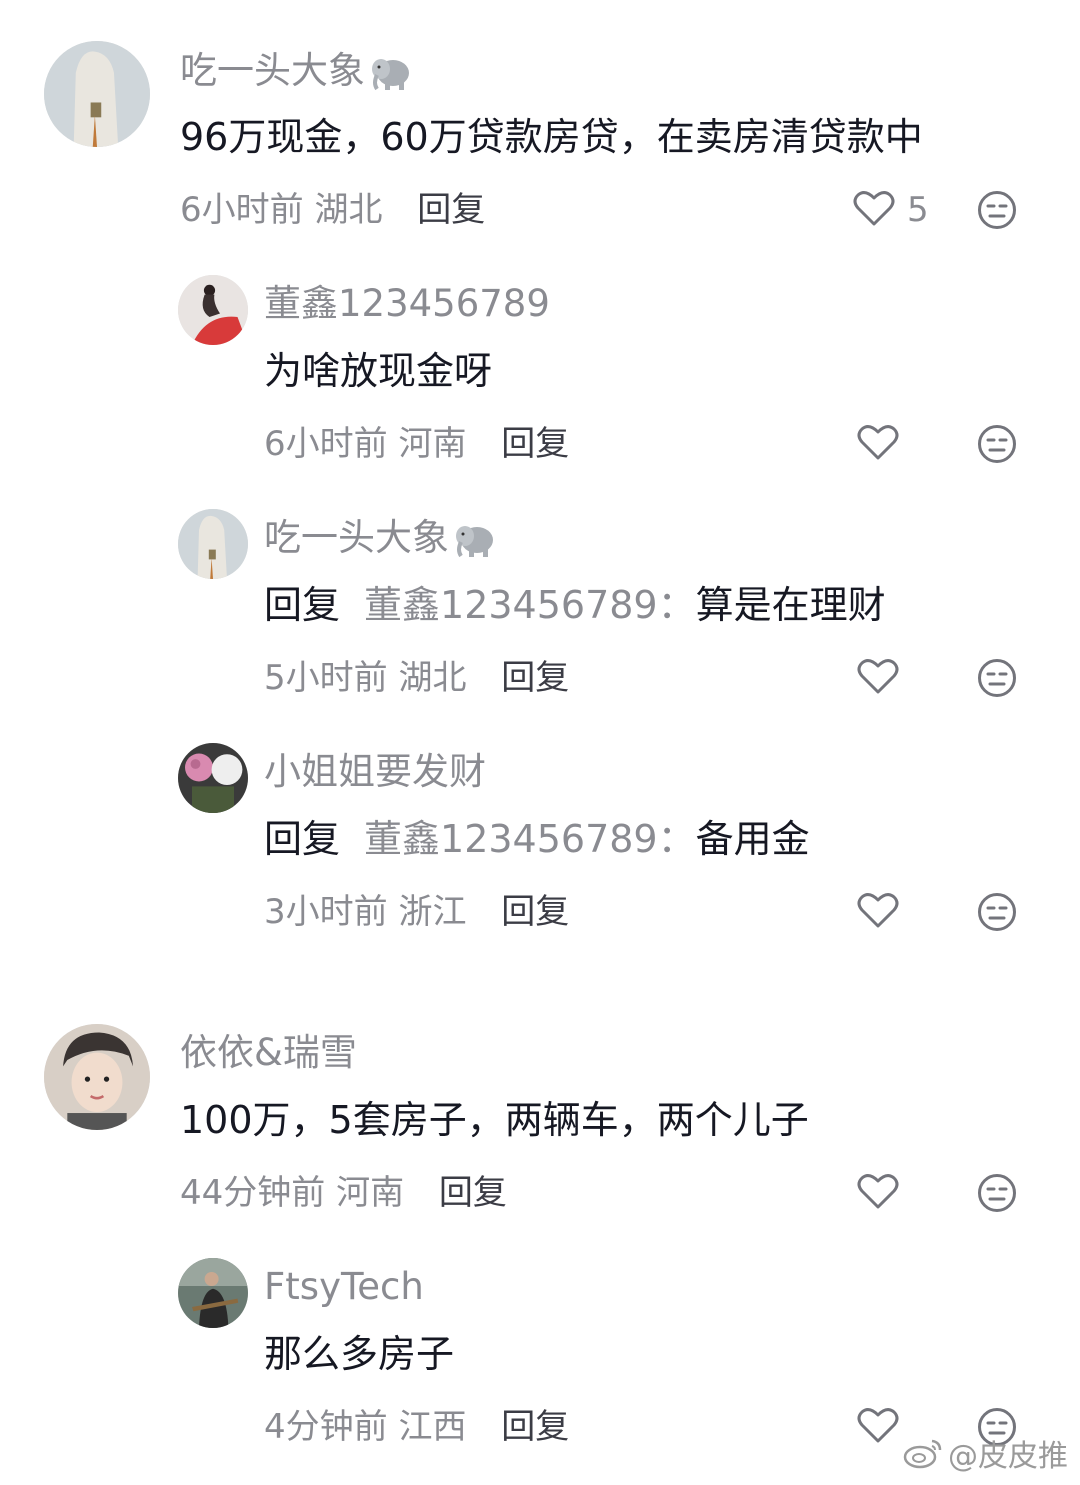 The height and width of the screenshot is (1485, 1080). I want to click on reply-location: 湖北, so click(432, 678).